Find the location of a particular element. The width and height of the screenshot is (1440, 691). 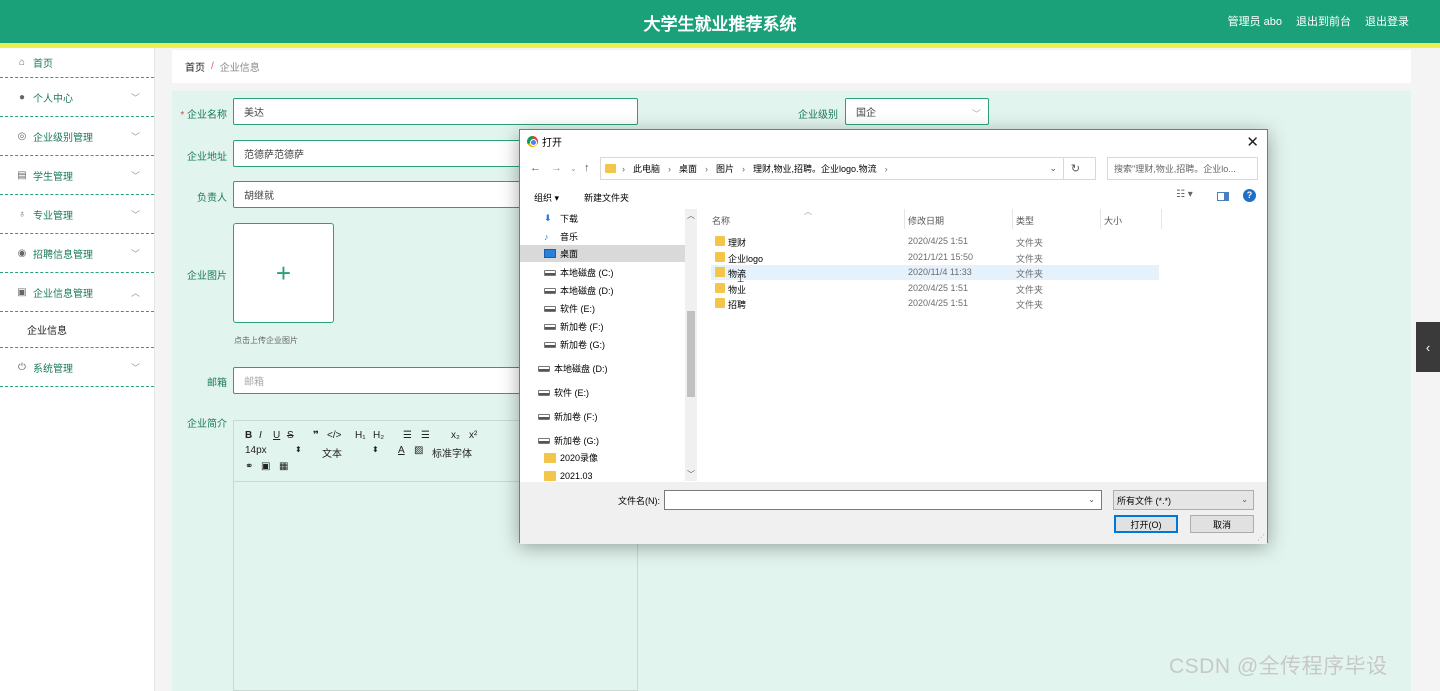

logout-link: 退出登录 is located at coordinates (1387, 21).